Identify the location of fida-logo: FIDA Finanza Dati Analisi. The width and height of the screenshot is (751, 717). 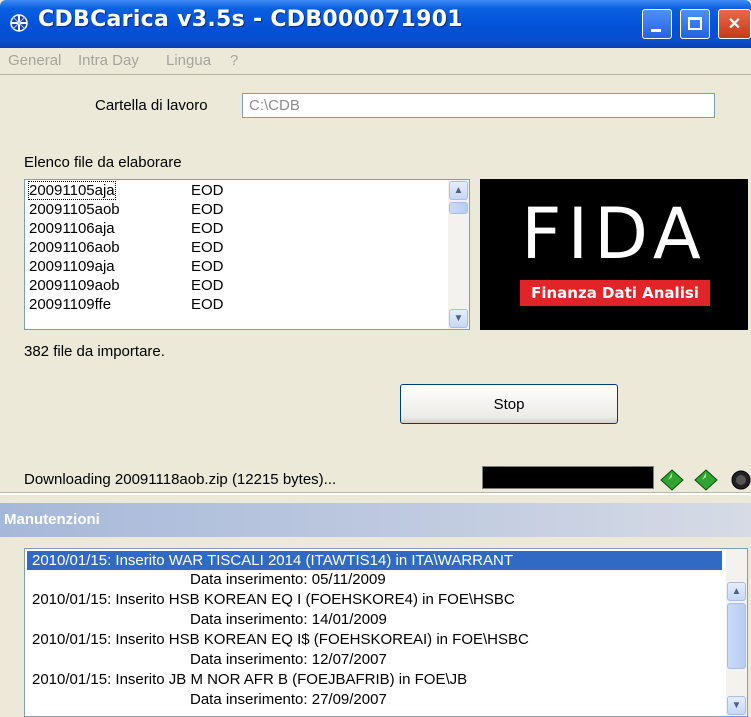
(614, 254).